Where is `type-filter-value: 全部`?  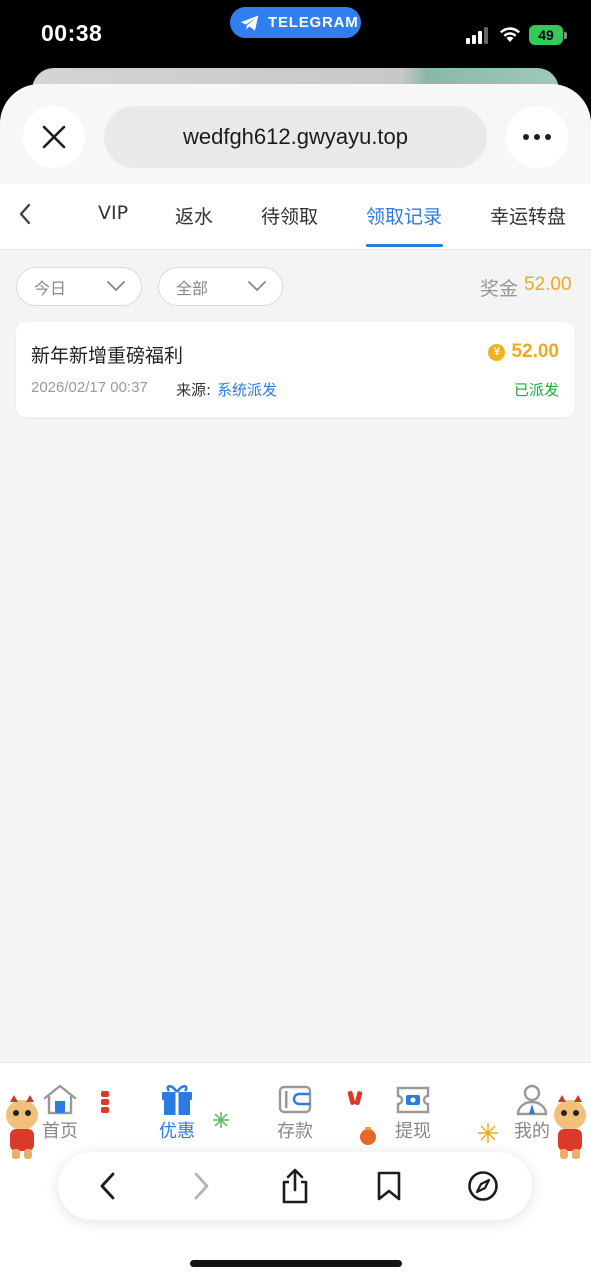 type-filter-value: 全部 is located at coordinates (192, 288).